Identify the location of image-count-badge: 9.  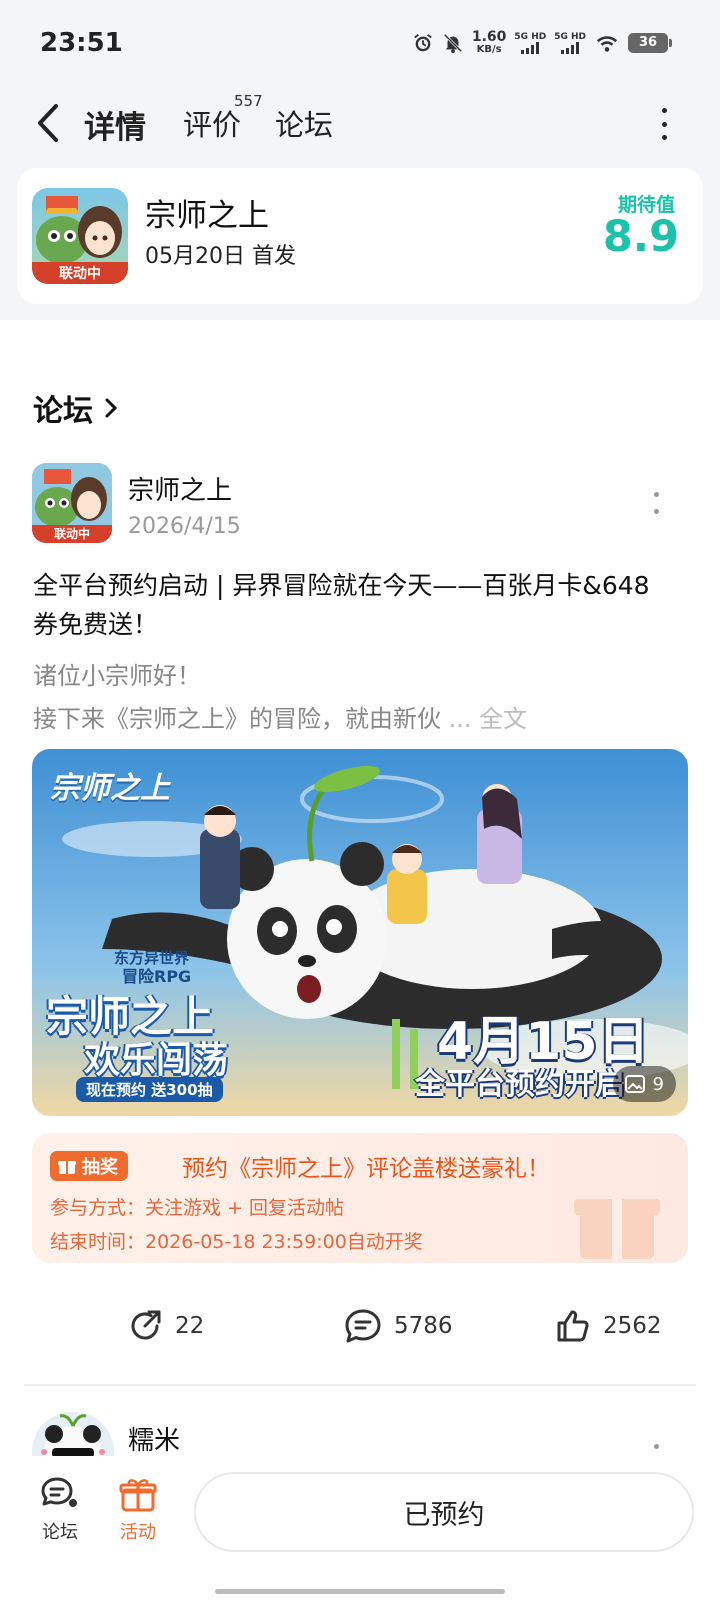
(644, 1084).